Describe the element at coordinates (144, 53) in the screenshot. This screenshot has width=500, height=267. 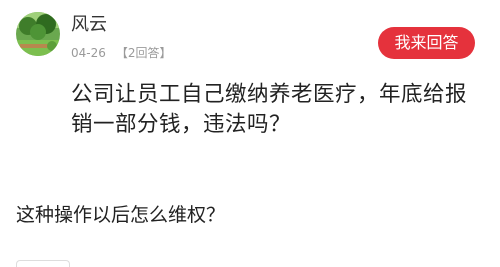
I see `answer-count: 【2回答】` at that location.